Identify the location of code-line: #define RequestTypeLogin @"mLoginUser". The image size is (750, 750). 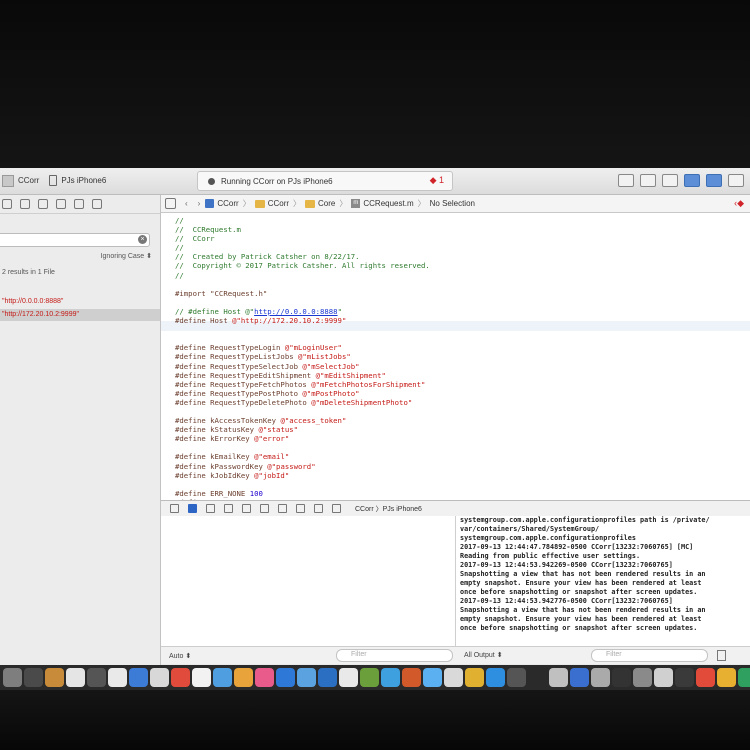
(302, 347).